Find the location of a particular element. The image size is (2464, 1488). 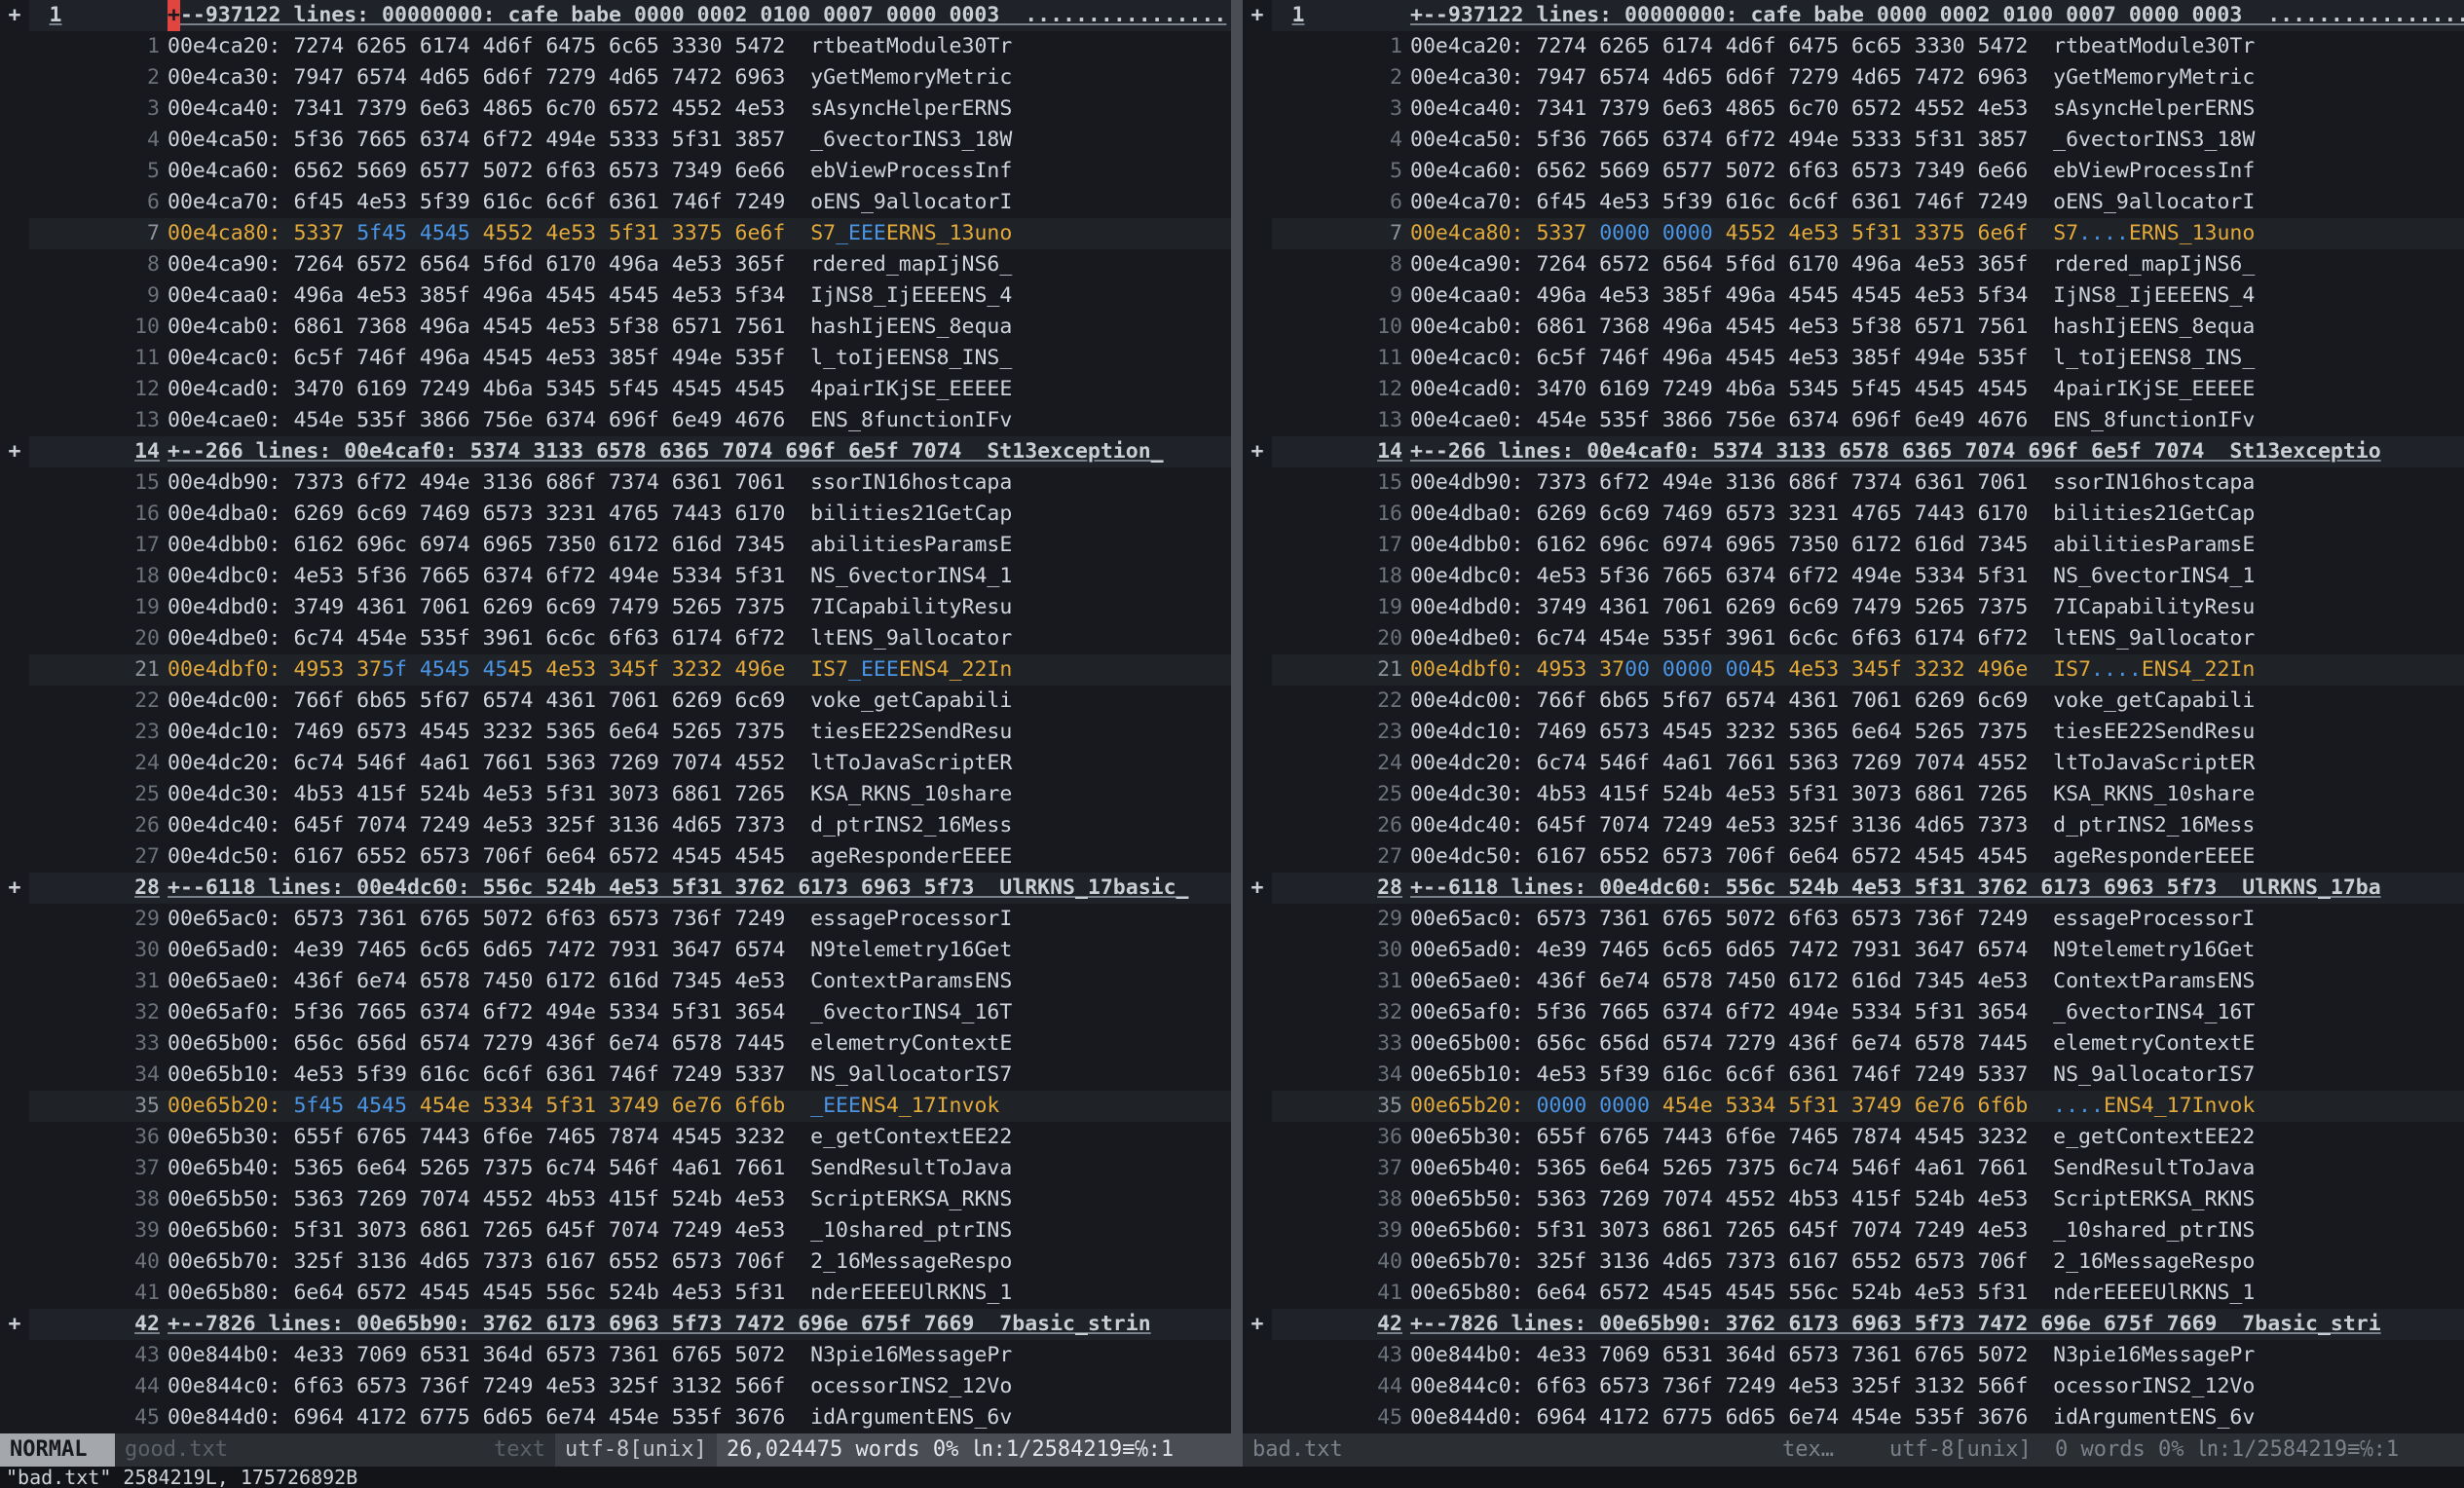

column-gap is located at coordinates (797, 1417).